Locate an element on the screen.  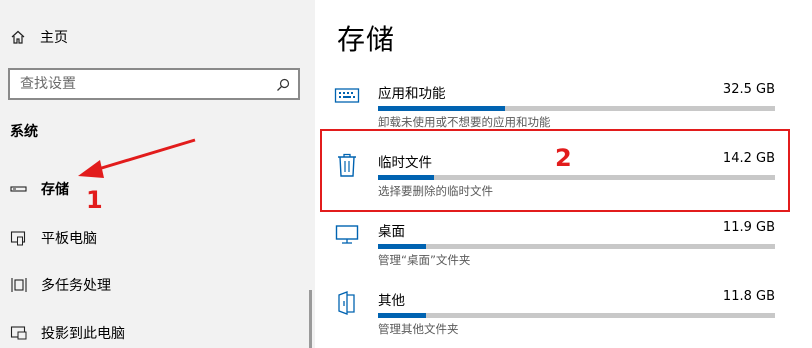
storage-item-desc: 卸载未使用或不想要的应用和功能 is located at coordinates (464, 122).